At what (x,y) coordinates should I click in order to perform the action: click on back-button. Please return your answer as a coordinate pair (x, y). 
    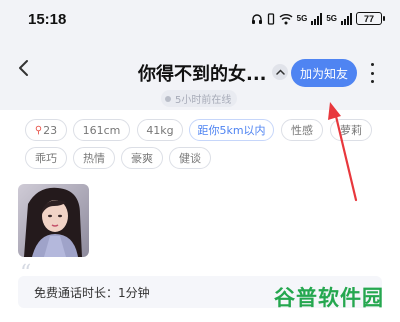
    Looking at the image, I should click on (26, 70).